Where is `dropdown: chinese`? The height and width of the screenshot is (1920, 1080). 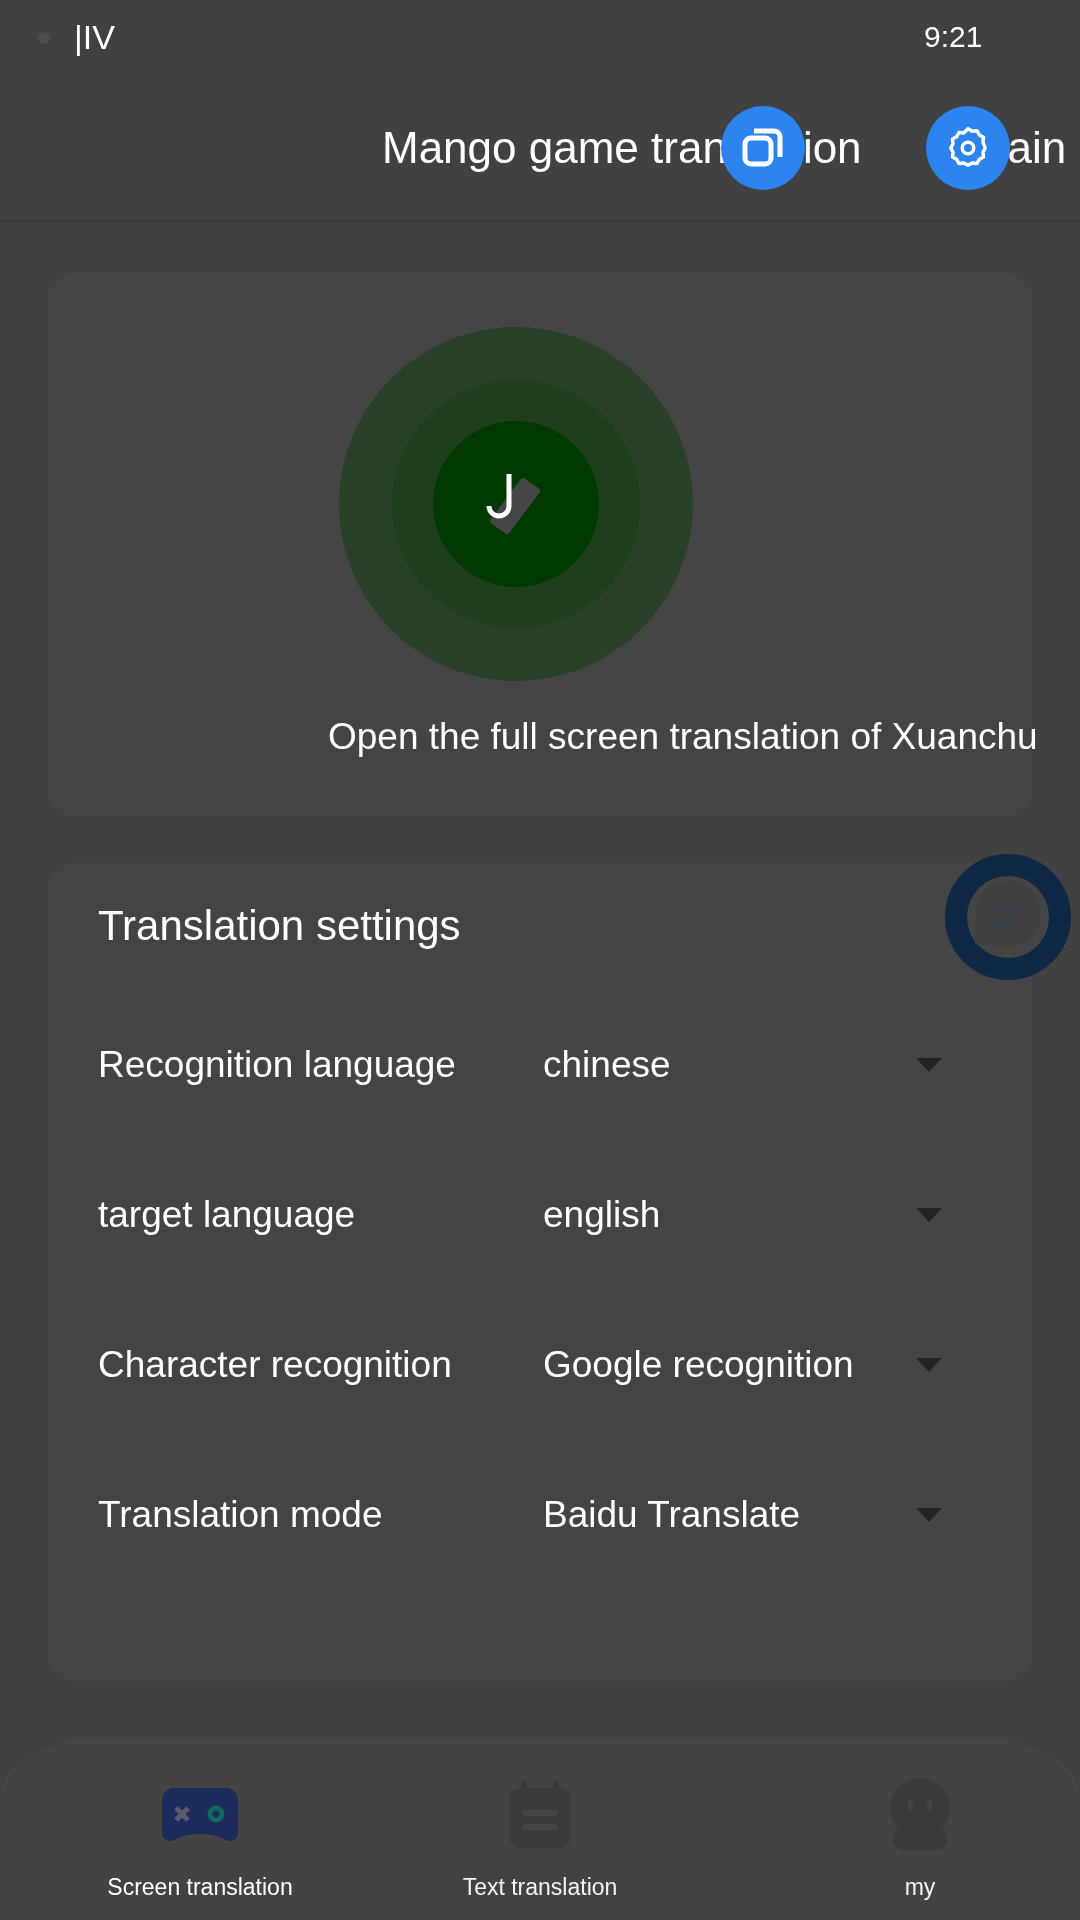 dropdown: chinese is located at coordinates (762, 1065).